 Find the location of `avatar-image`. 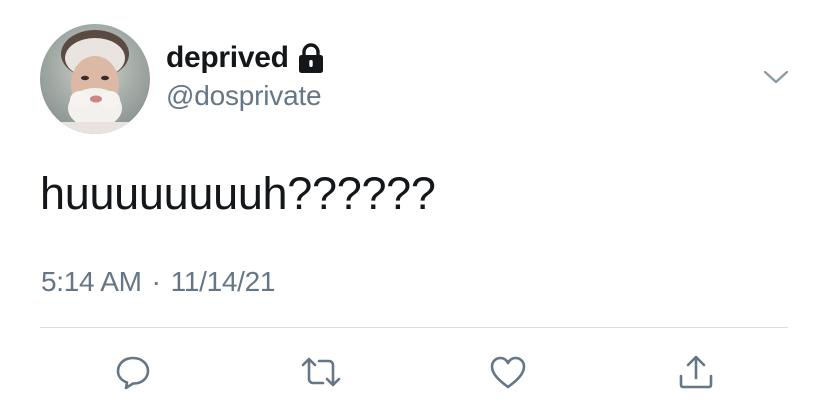

avatar-image is located at coordinates (95, 79).